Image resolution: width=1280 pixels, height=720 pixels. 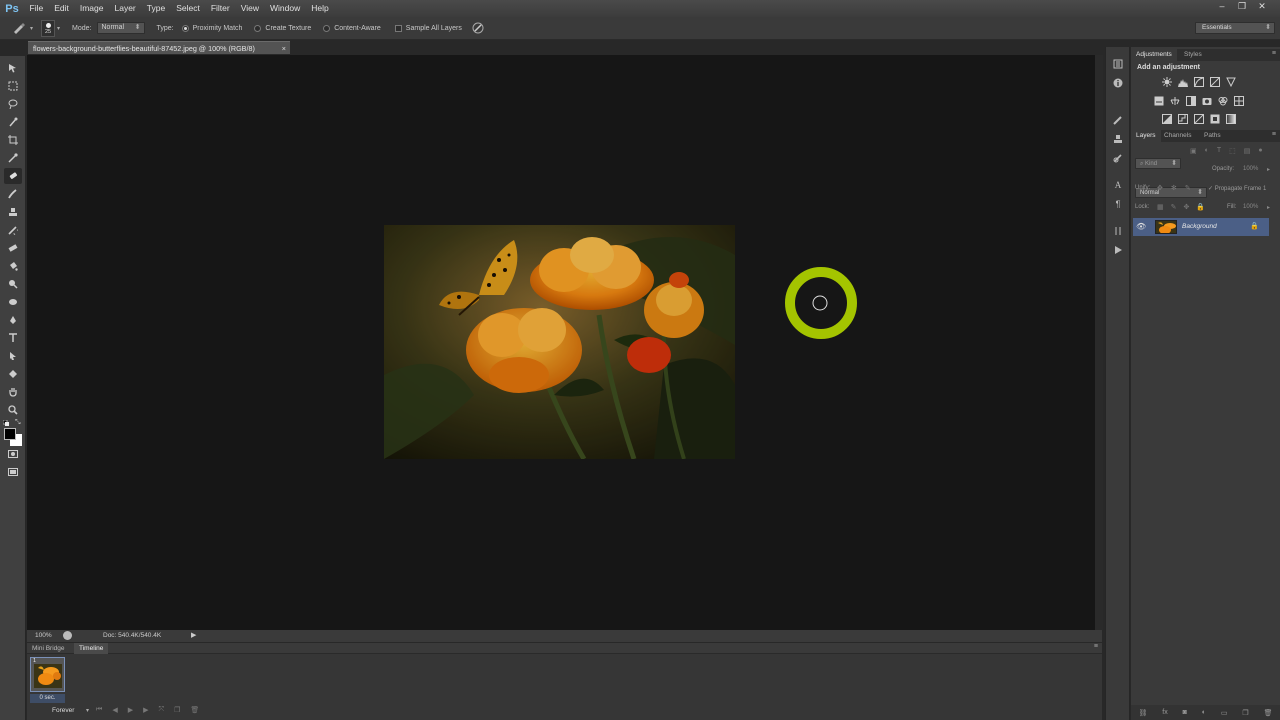 I want to click on filter-smart-object-icon: ▤, so click(x=1247, y=151).